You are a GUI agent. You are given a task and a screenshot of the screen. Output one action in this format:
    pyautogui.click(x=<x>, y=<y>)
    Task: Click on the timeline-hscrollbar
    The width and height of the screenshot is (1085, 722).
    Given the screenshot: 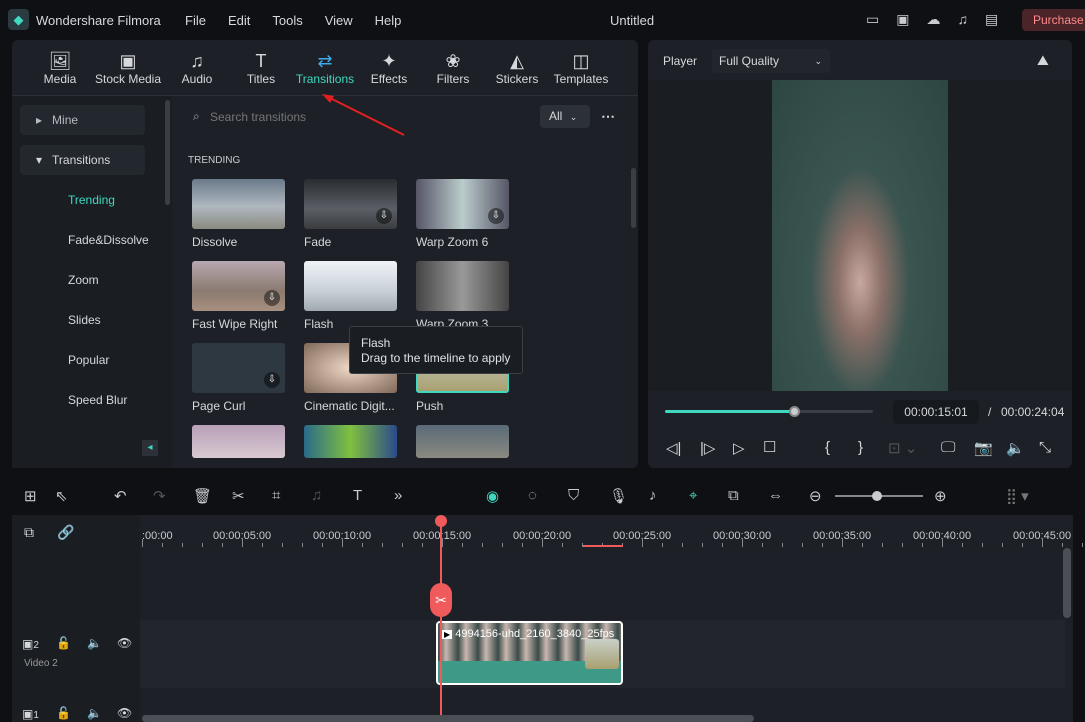 What is the action you would take?
    pyautogui.click(x=448, y=718)
    